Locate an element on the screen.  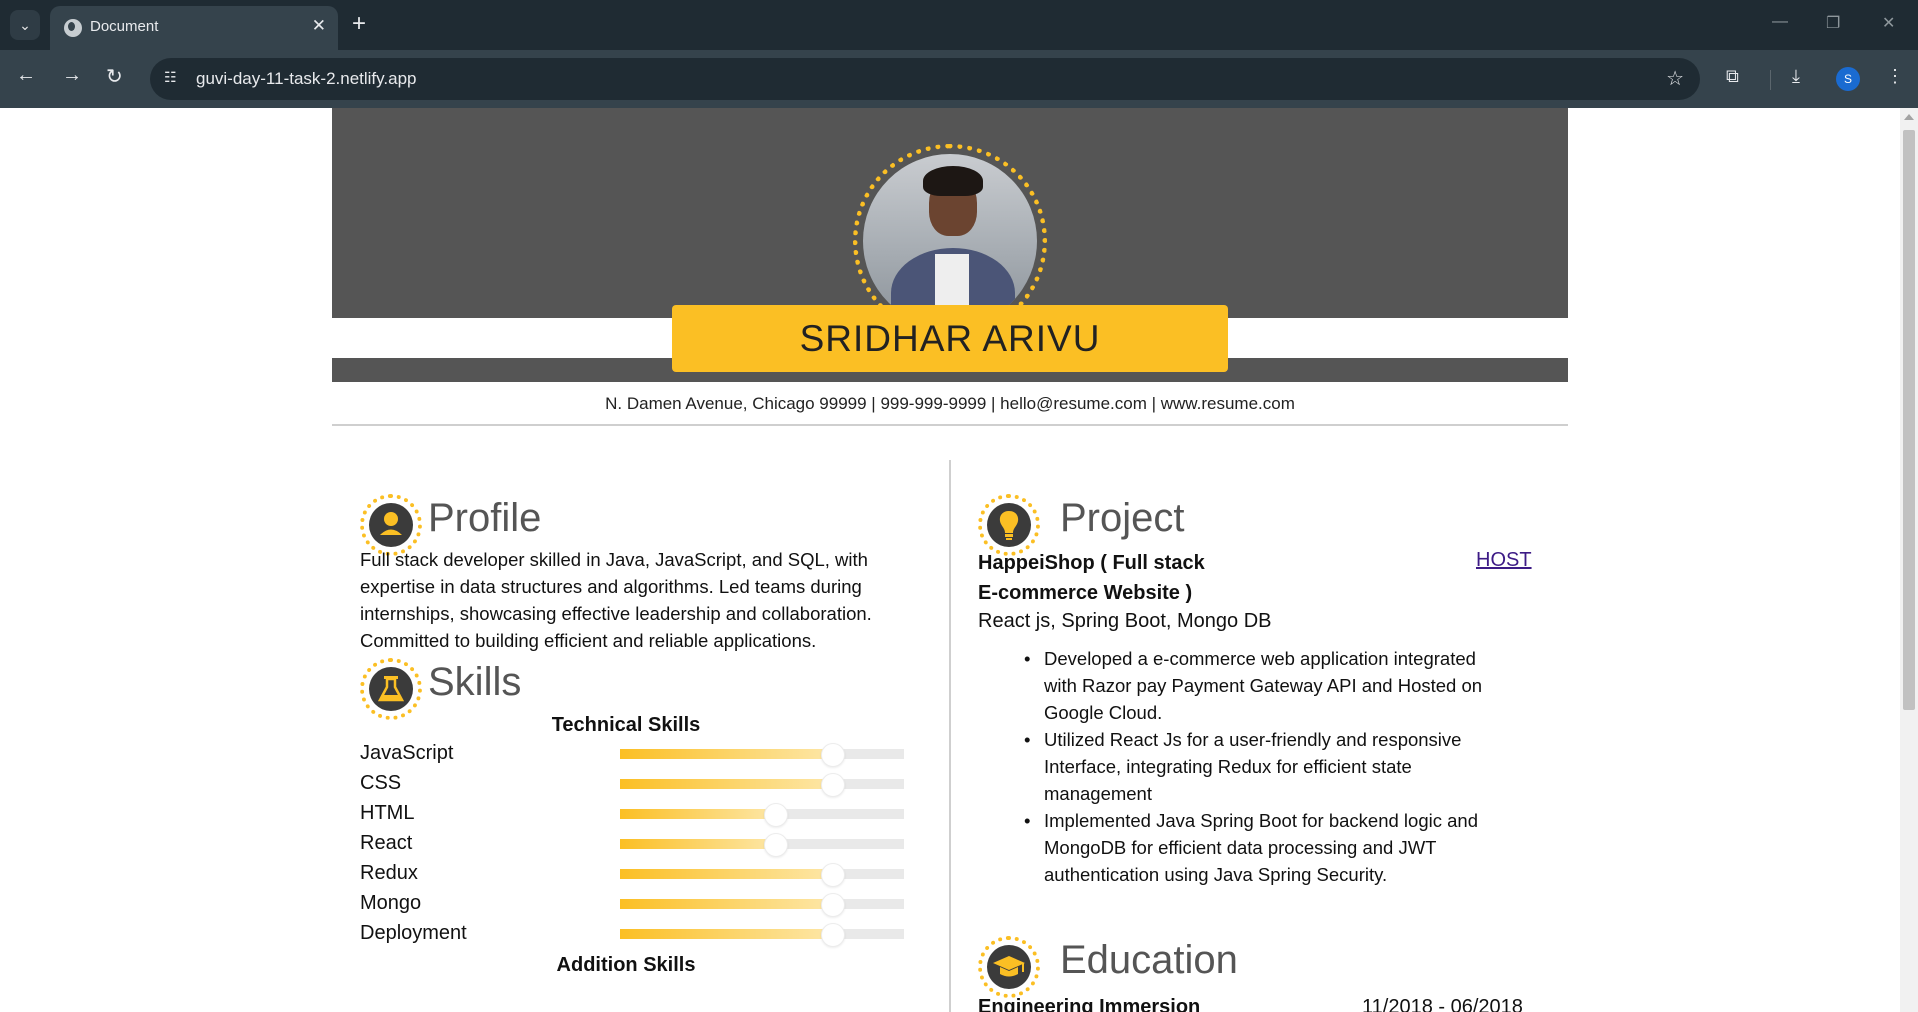
header-divider is located at coordinates (950, 425).